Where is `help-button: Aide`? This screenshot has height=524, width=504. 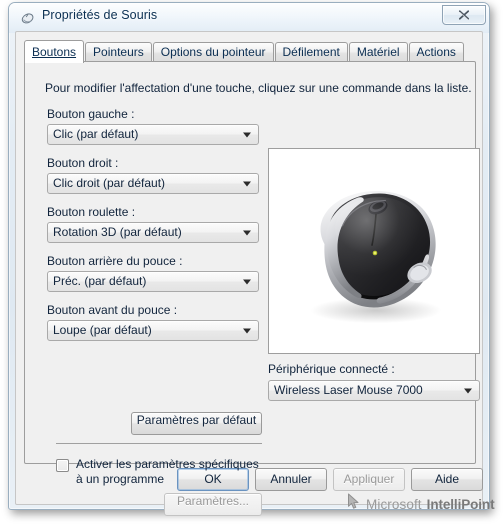
help-button: Aide is located at coordinates (447, 479).